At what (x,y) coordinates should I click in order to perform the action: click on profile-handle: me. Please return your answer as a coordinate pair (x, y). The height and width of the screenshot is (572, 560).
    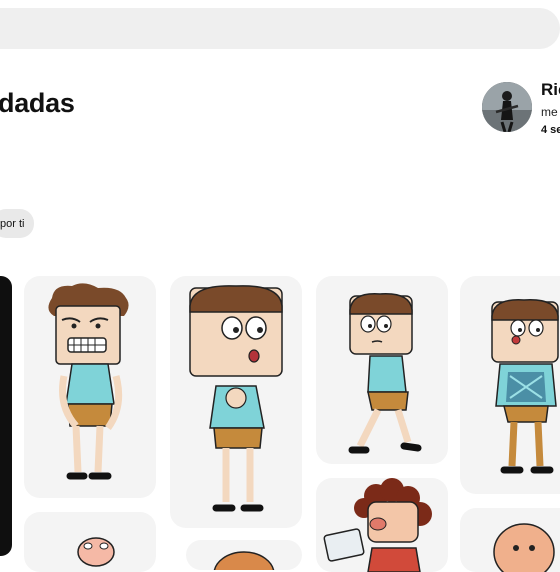
    Looking at the image, I should click on (549, 112).